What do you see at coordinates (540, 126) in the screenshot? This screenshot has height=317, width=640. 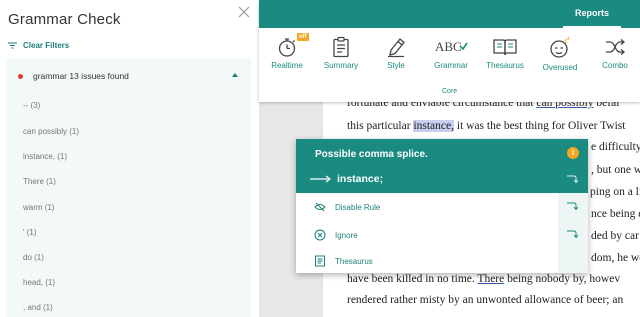 I see `doc-text: it was the best thing for Oliver Twist` at bounding box center [540, 126].